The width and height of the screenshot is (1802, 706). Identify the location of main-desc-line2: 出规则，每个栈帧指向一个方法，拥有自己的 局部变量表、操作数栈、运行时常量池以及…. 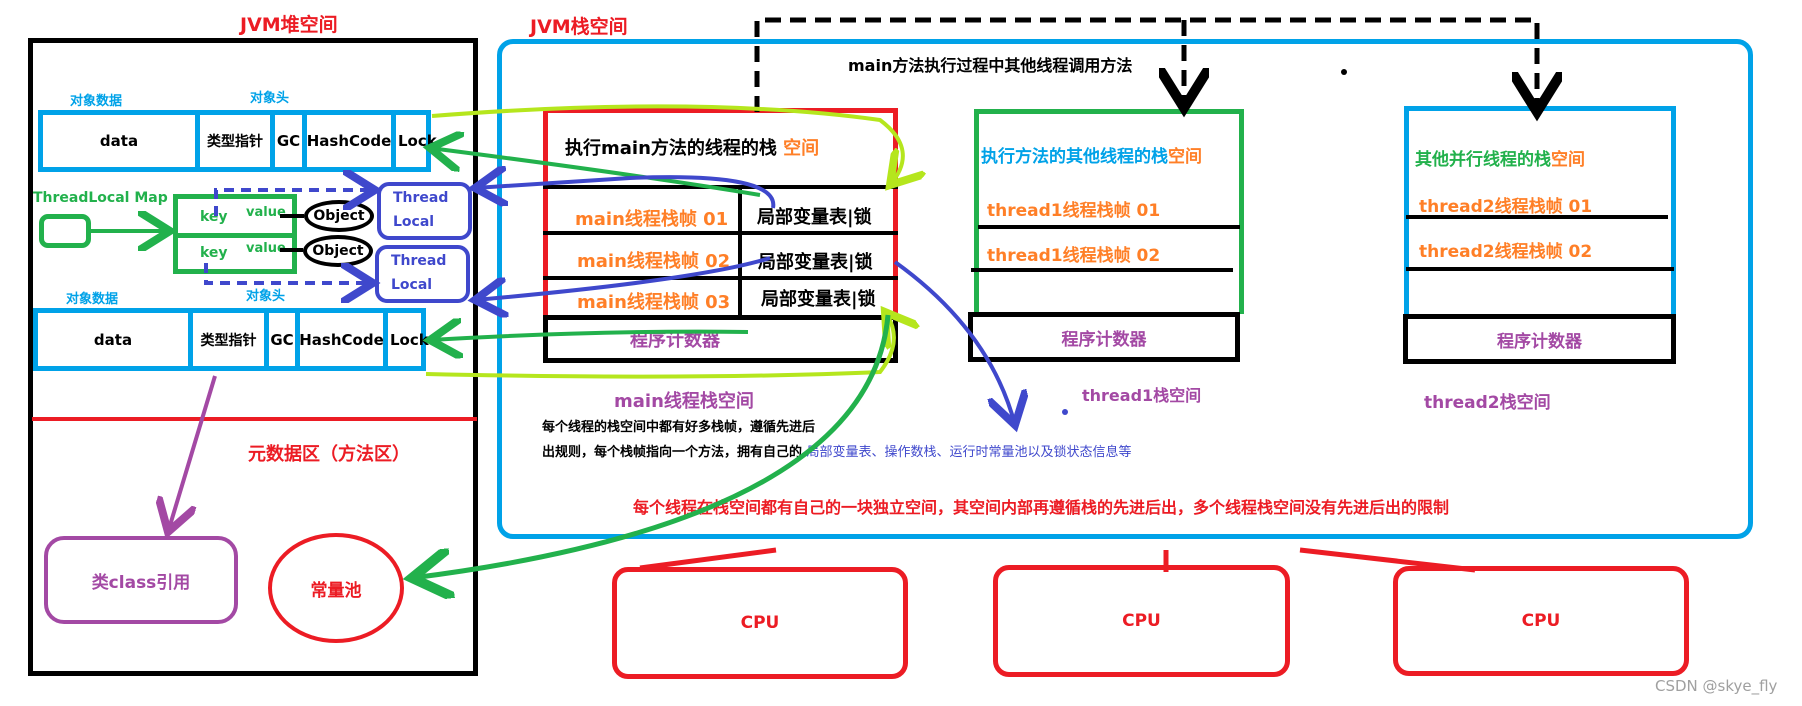
(837, 450).